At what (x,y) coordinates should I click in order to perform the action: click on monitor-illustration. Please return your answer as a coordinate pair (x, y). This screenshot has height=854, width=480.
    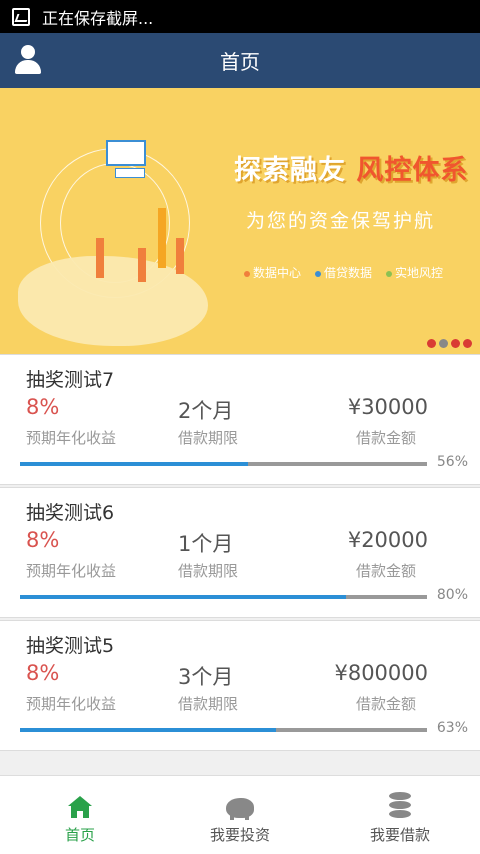
    Looking at the image, I should click on (126, 153).